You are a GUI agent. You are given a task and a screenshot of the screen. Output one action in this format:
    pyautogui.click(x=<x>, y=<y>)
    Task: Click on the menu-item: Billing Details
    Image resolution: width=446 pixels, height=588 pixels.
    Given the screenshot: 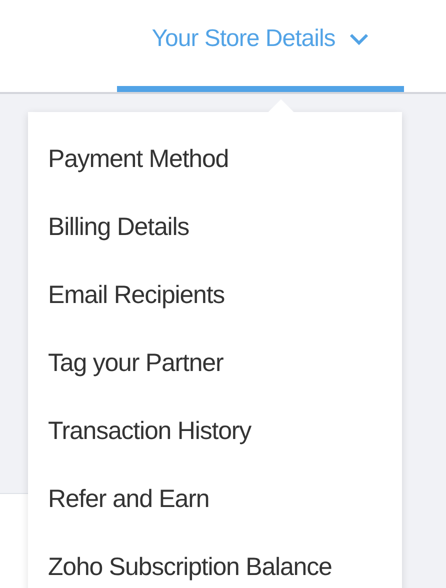 What is the action you would take?
    pyautogui.click(x=119, y=228)
    